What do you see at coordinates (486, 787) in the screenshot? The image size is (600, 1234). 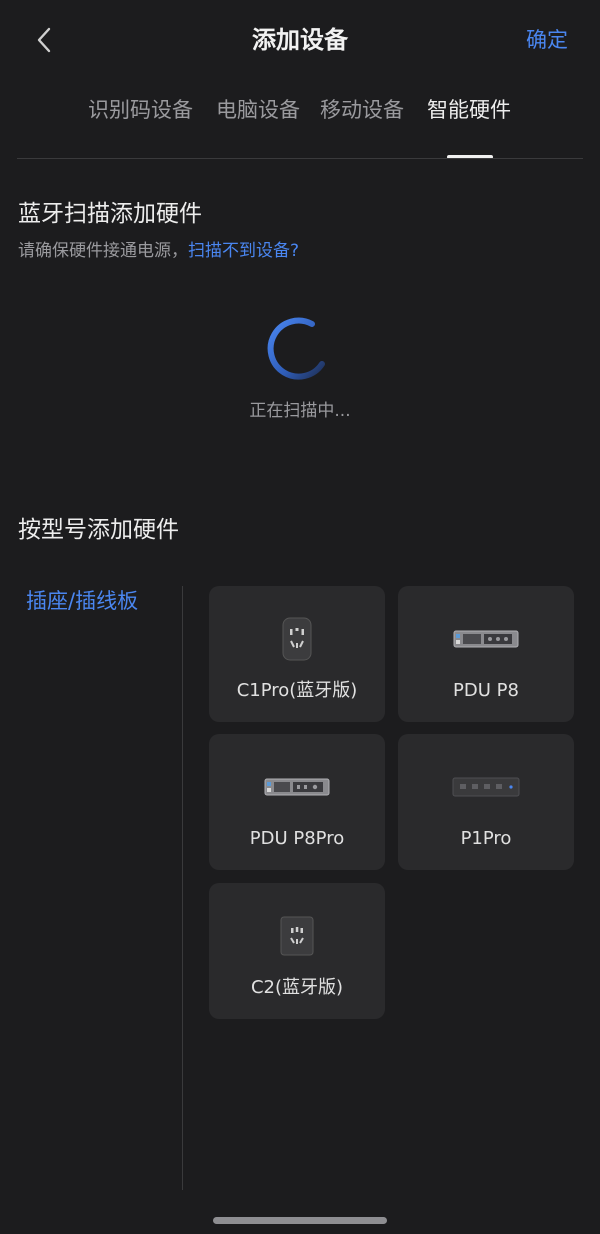 I see `p1pro-strip-icon` at bounding box center [486, 787].